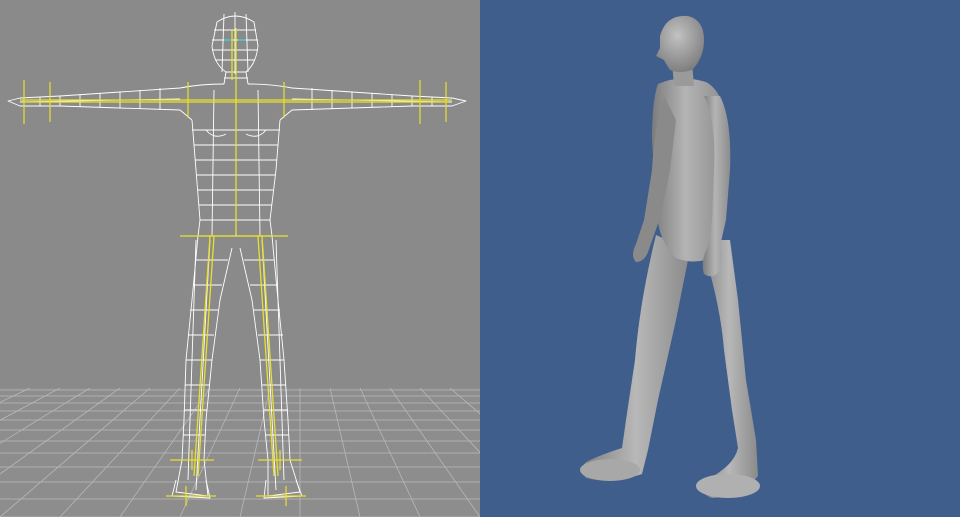 This screenshot has width=960, height=517. What do you see at coordinates (240, 452) in the screenshot?
I see `floor-grid` at bounding box center [240, 452].